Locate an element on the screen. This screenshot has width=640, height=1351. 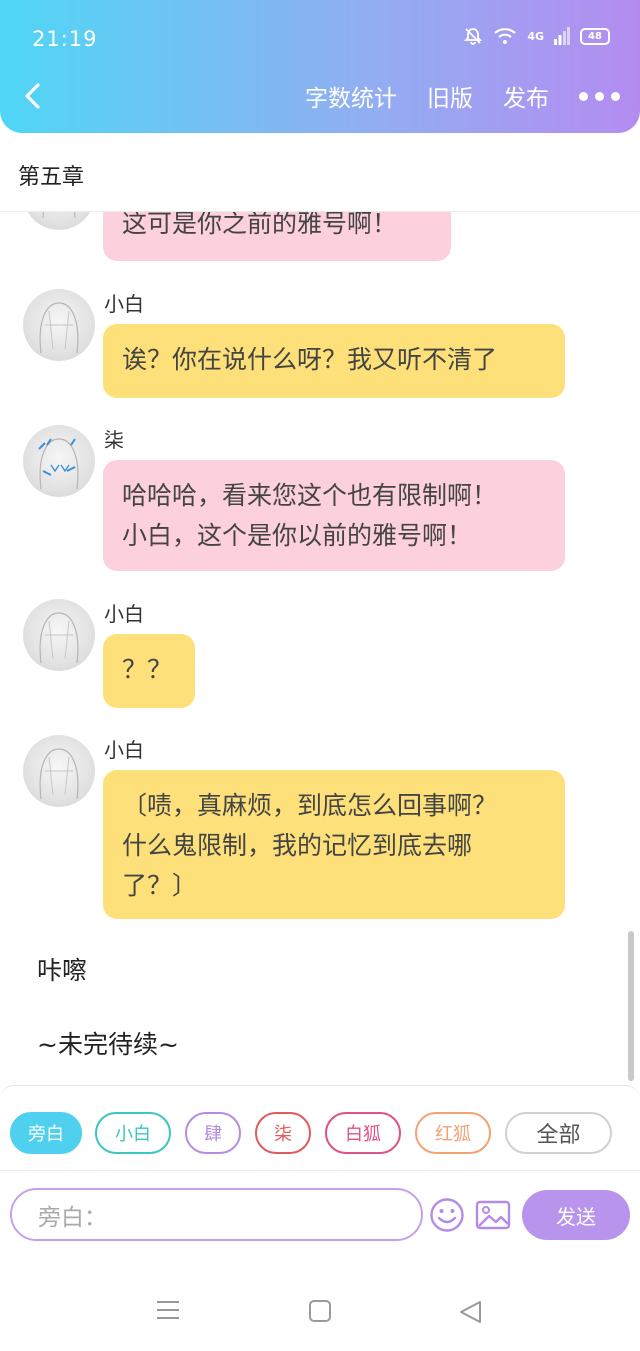
role-chip-all: 全部 is located at coordinates (558, 1133).